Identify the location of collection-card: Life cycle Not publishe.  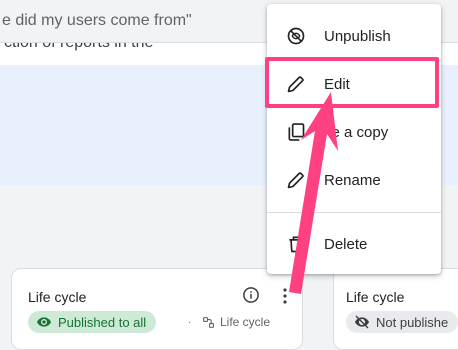
(395, 309).